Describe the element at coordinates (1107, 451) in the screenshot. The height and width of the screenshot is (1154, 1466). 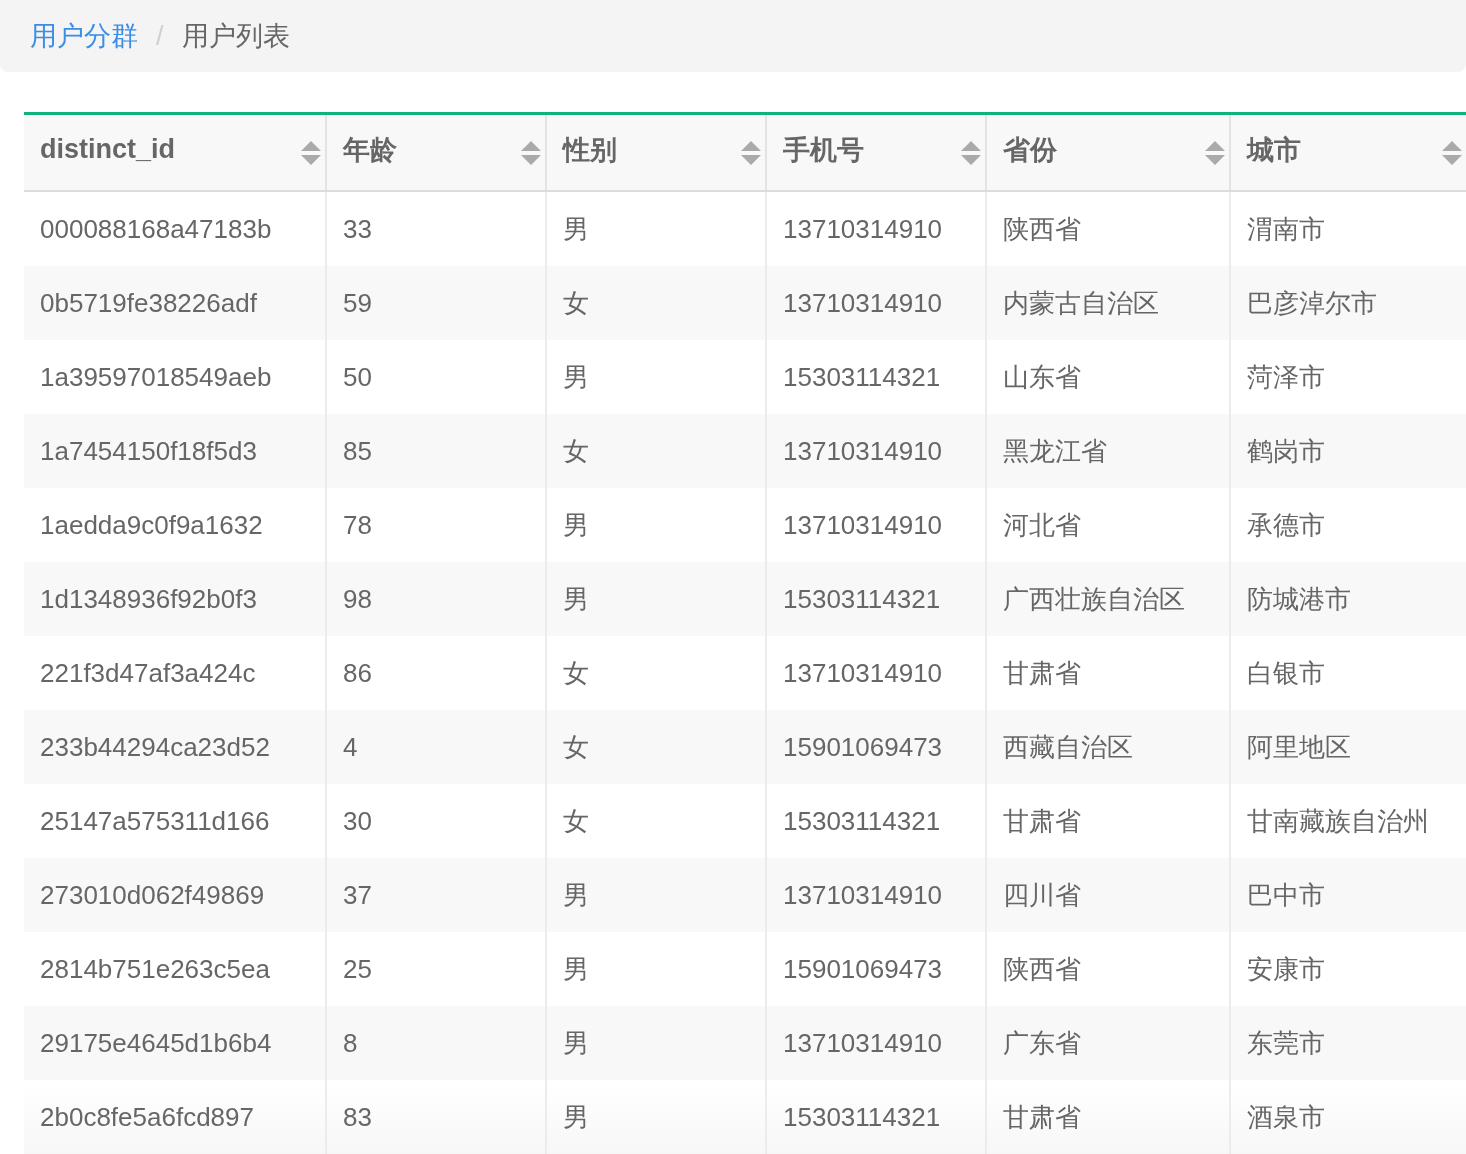
I see `table-cell: 黑龙江省` at that location.